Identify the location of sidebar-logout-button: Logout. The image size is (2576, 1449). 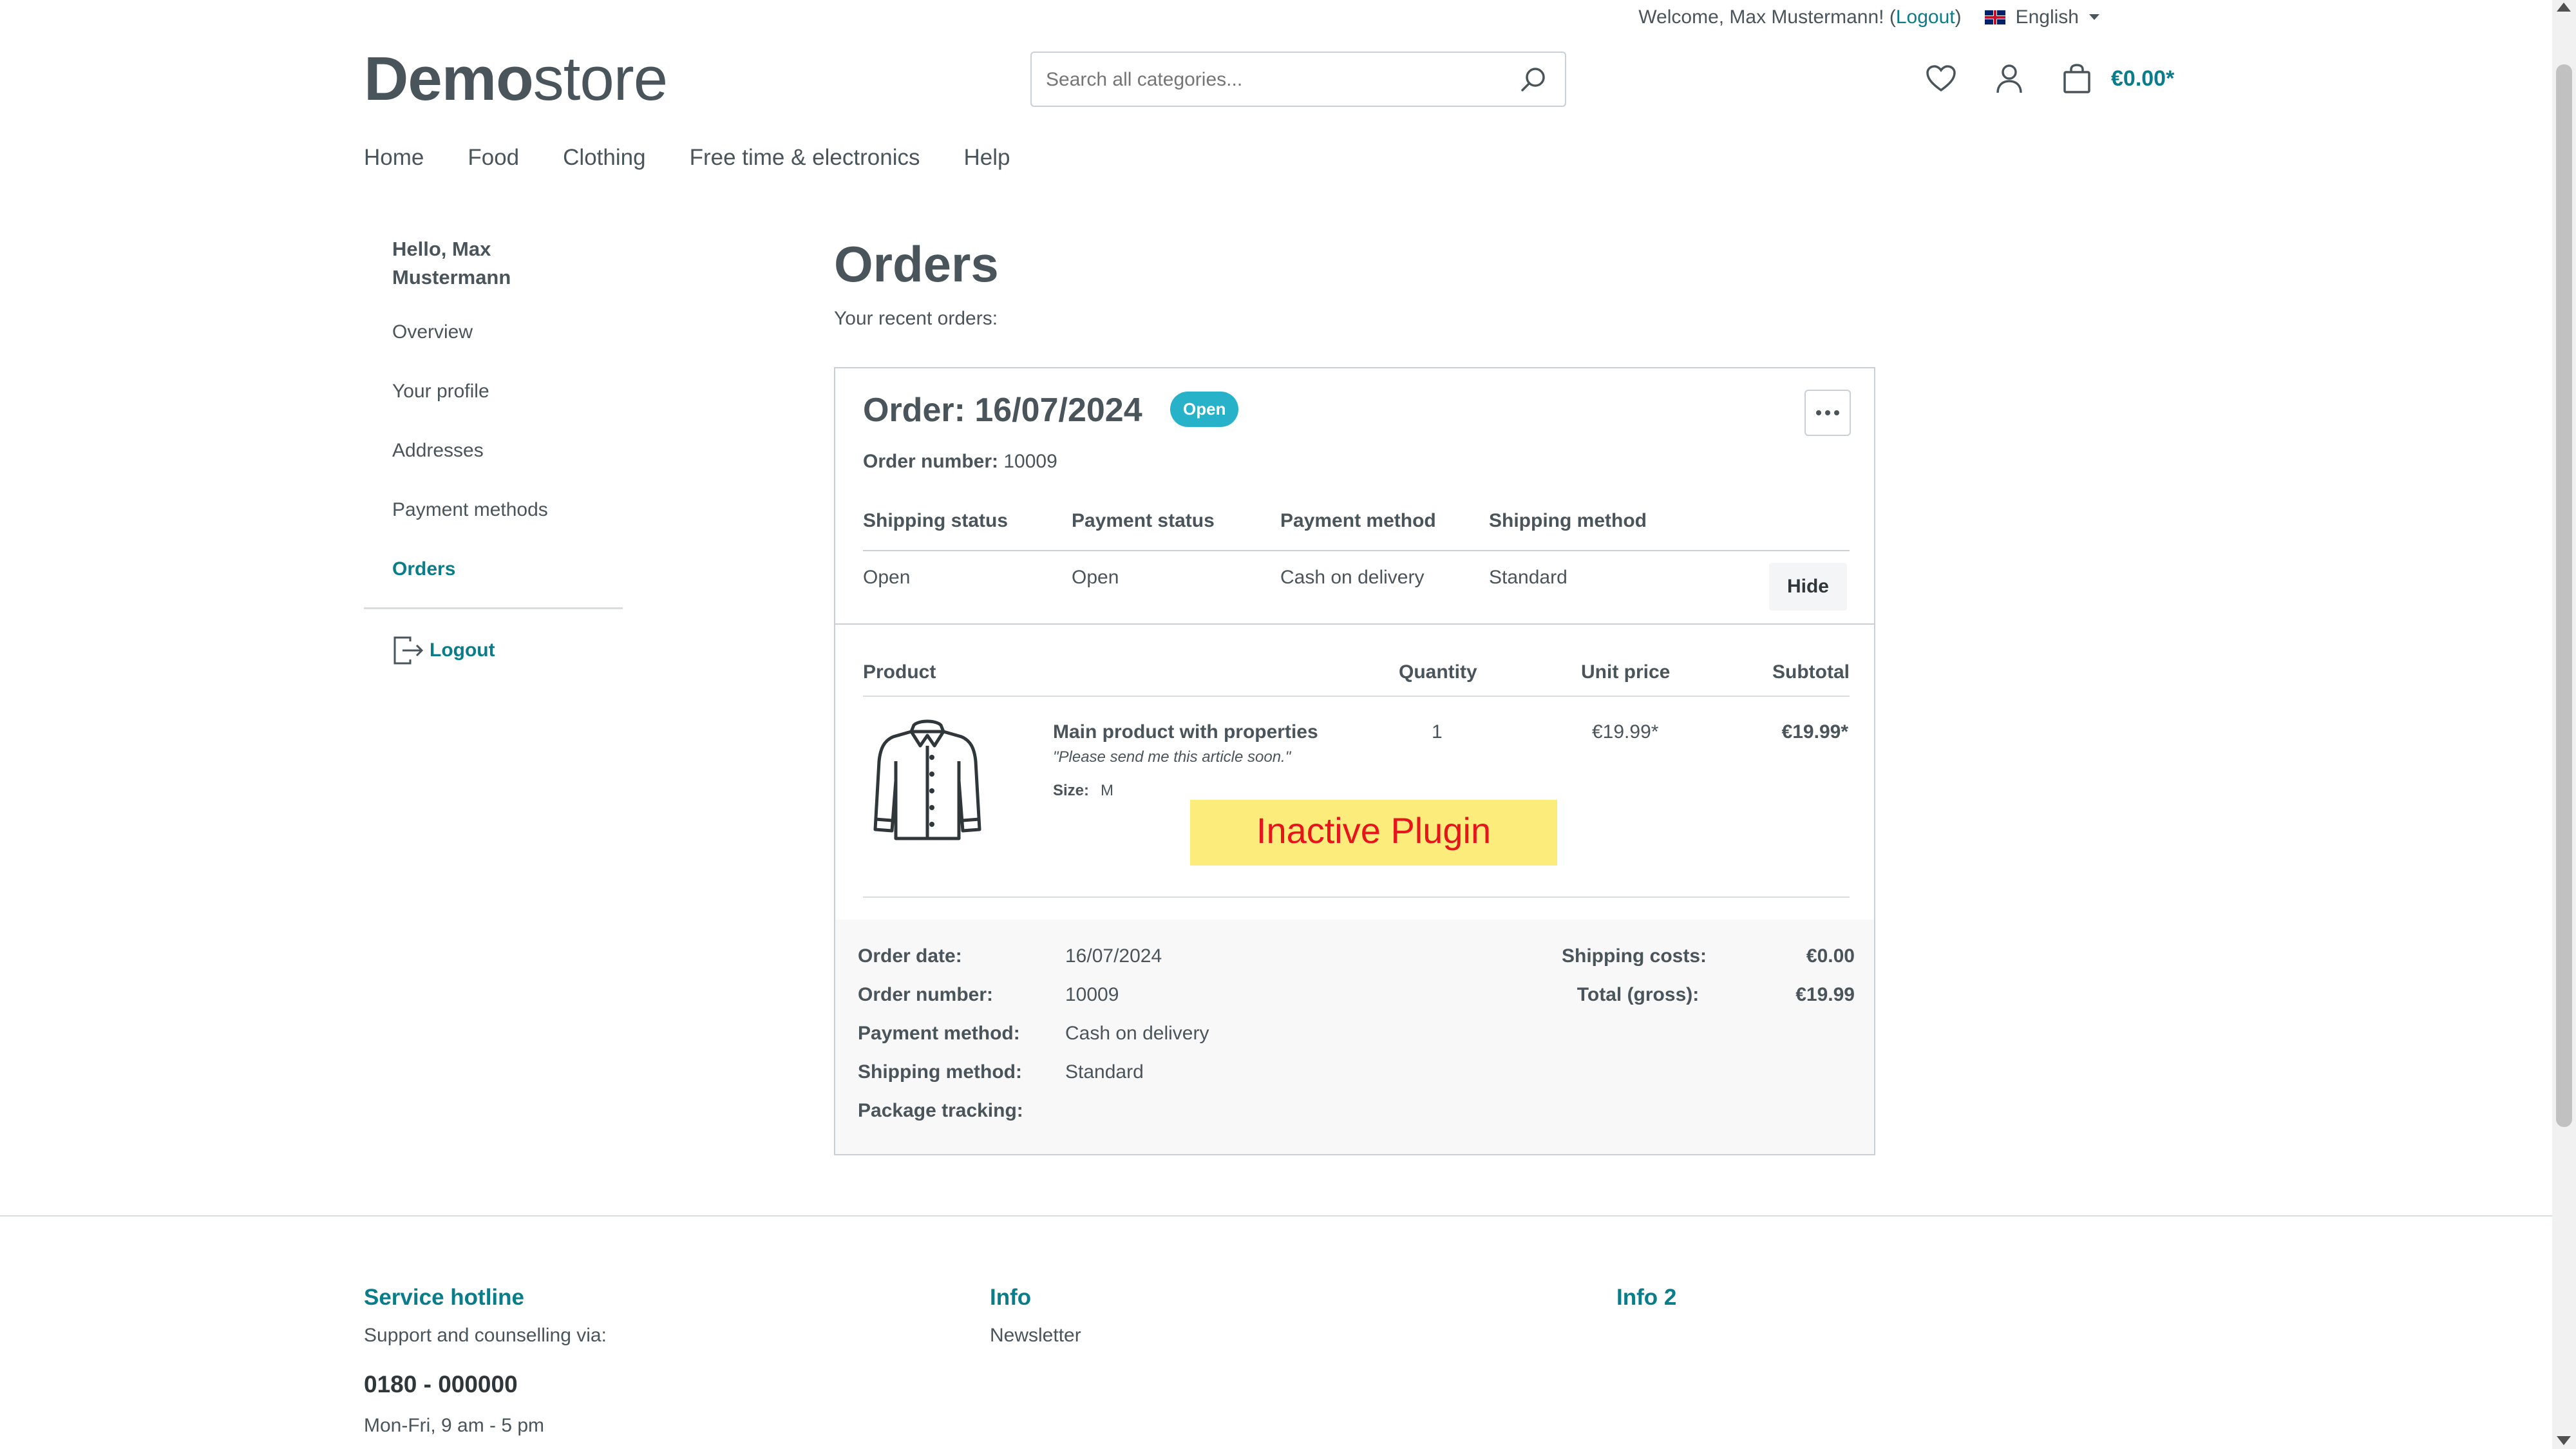
(508, 651).